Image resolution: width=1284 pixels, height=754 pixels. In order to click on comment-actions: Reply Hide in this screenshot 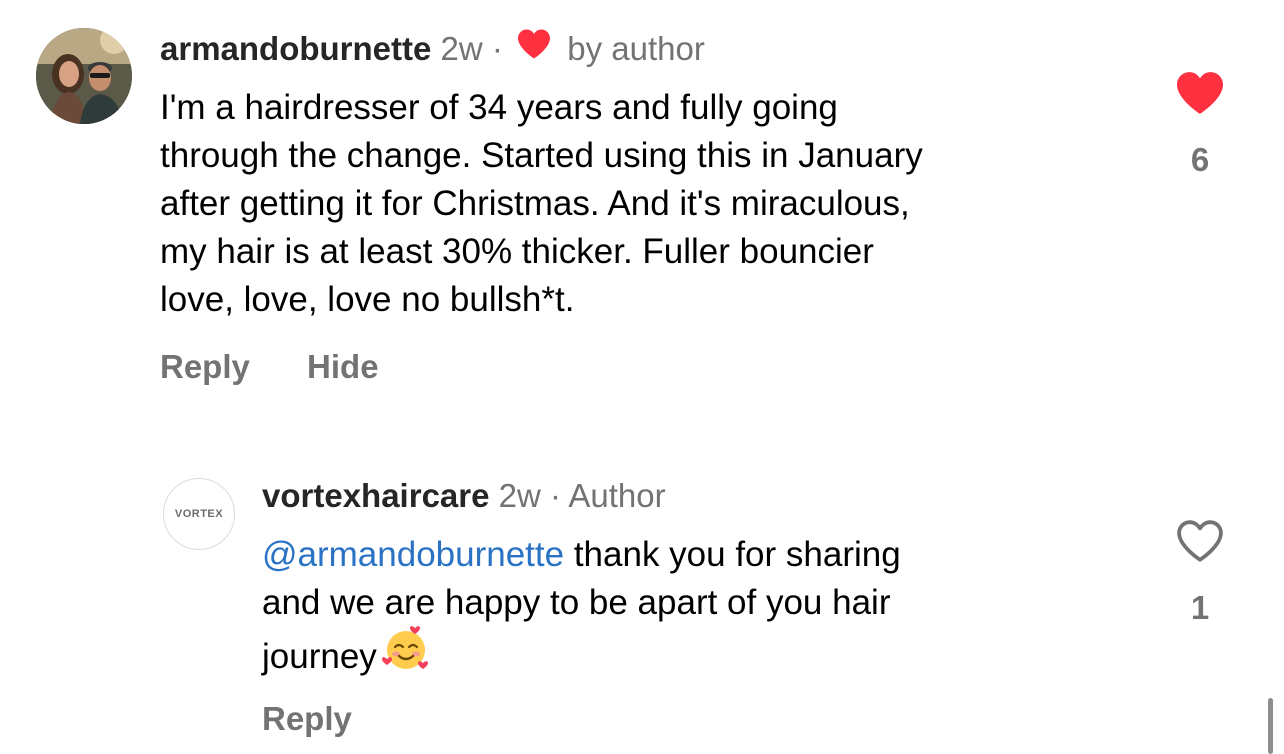, I will do `click(293, 367)`.